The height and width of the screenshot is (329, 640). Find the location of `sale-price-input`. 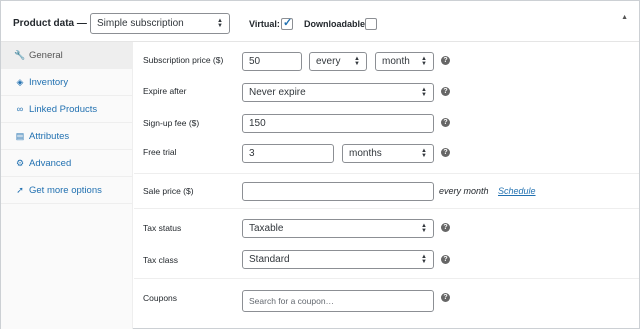

sale-price-input is located at coordinates (338, 191).